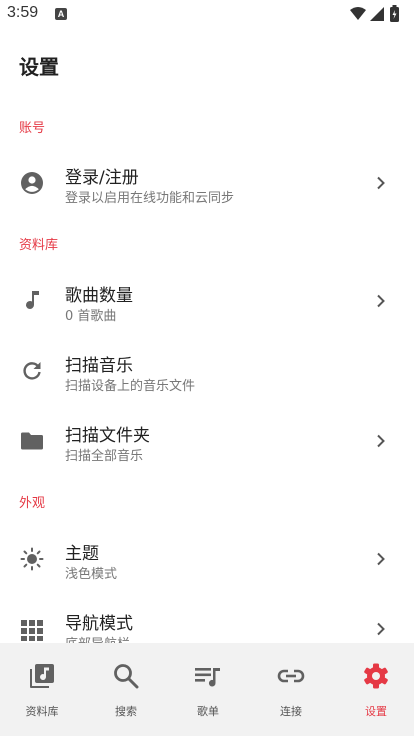  I want to click on settings-item-scan-folder: 扫描文件夹 扫描全部音乐, so click(207, 441).